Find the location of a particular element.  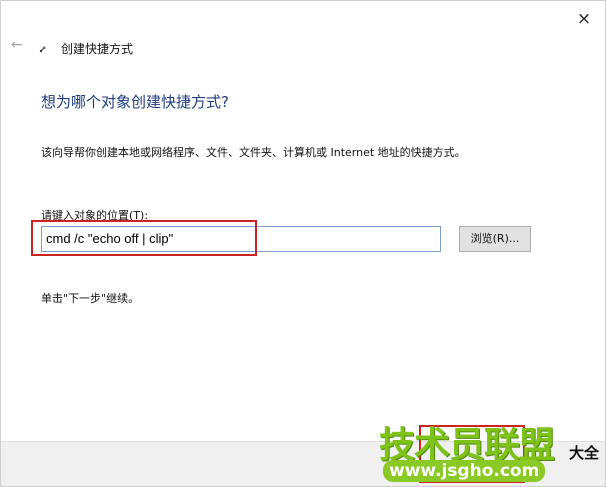

input-highlight-box is located at coordinates (144, 238).